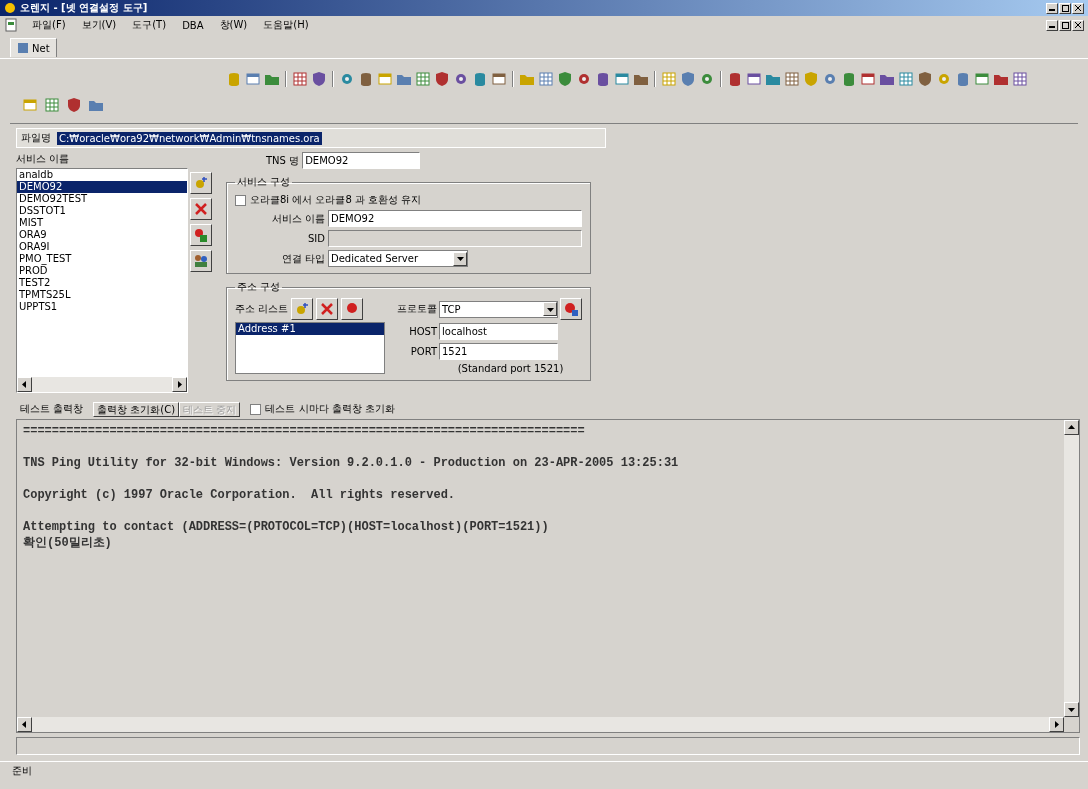  What do you see at coordinates (33, 47) in the screenshot?
I see `tab: Net` at bounding box center [33, 47].